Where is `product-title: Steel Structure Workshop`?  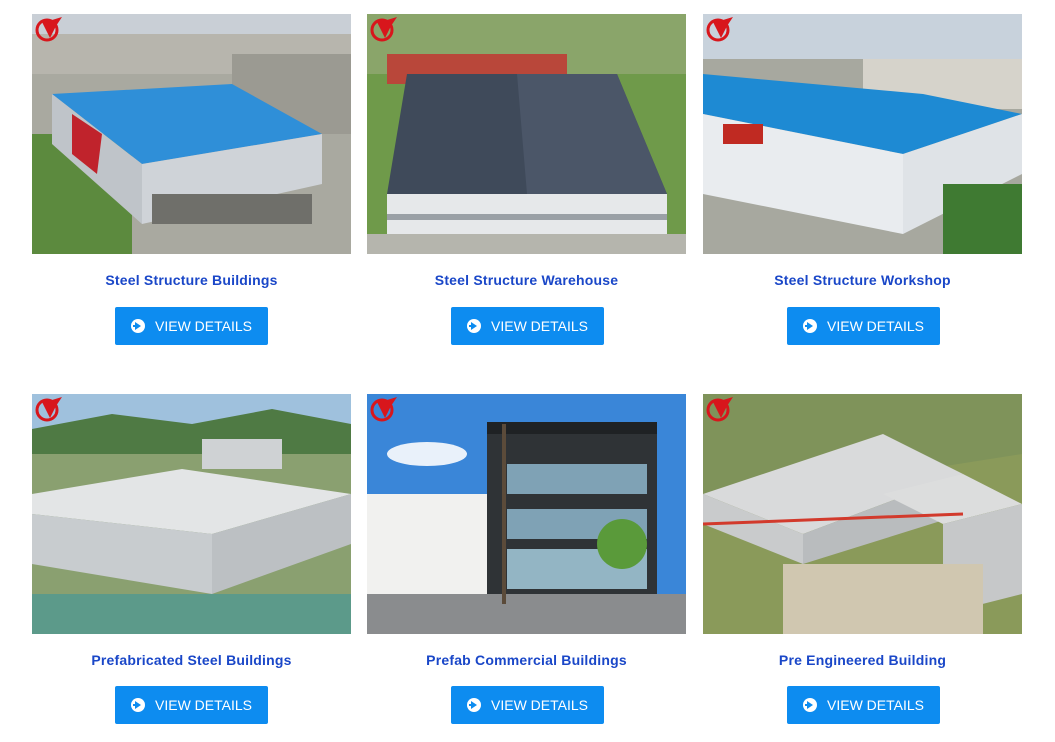
product-title: Steel Structure Workshop is located at coordinates (862, 280).